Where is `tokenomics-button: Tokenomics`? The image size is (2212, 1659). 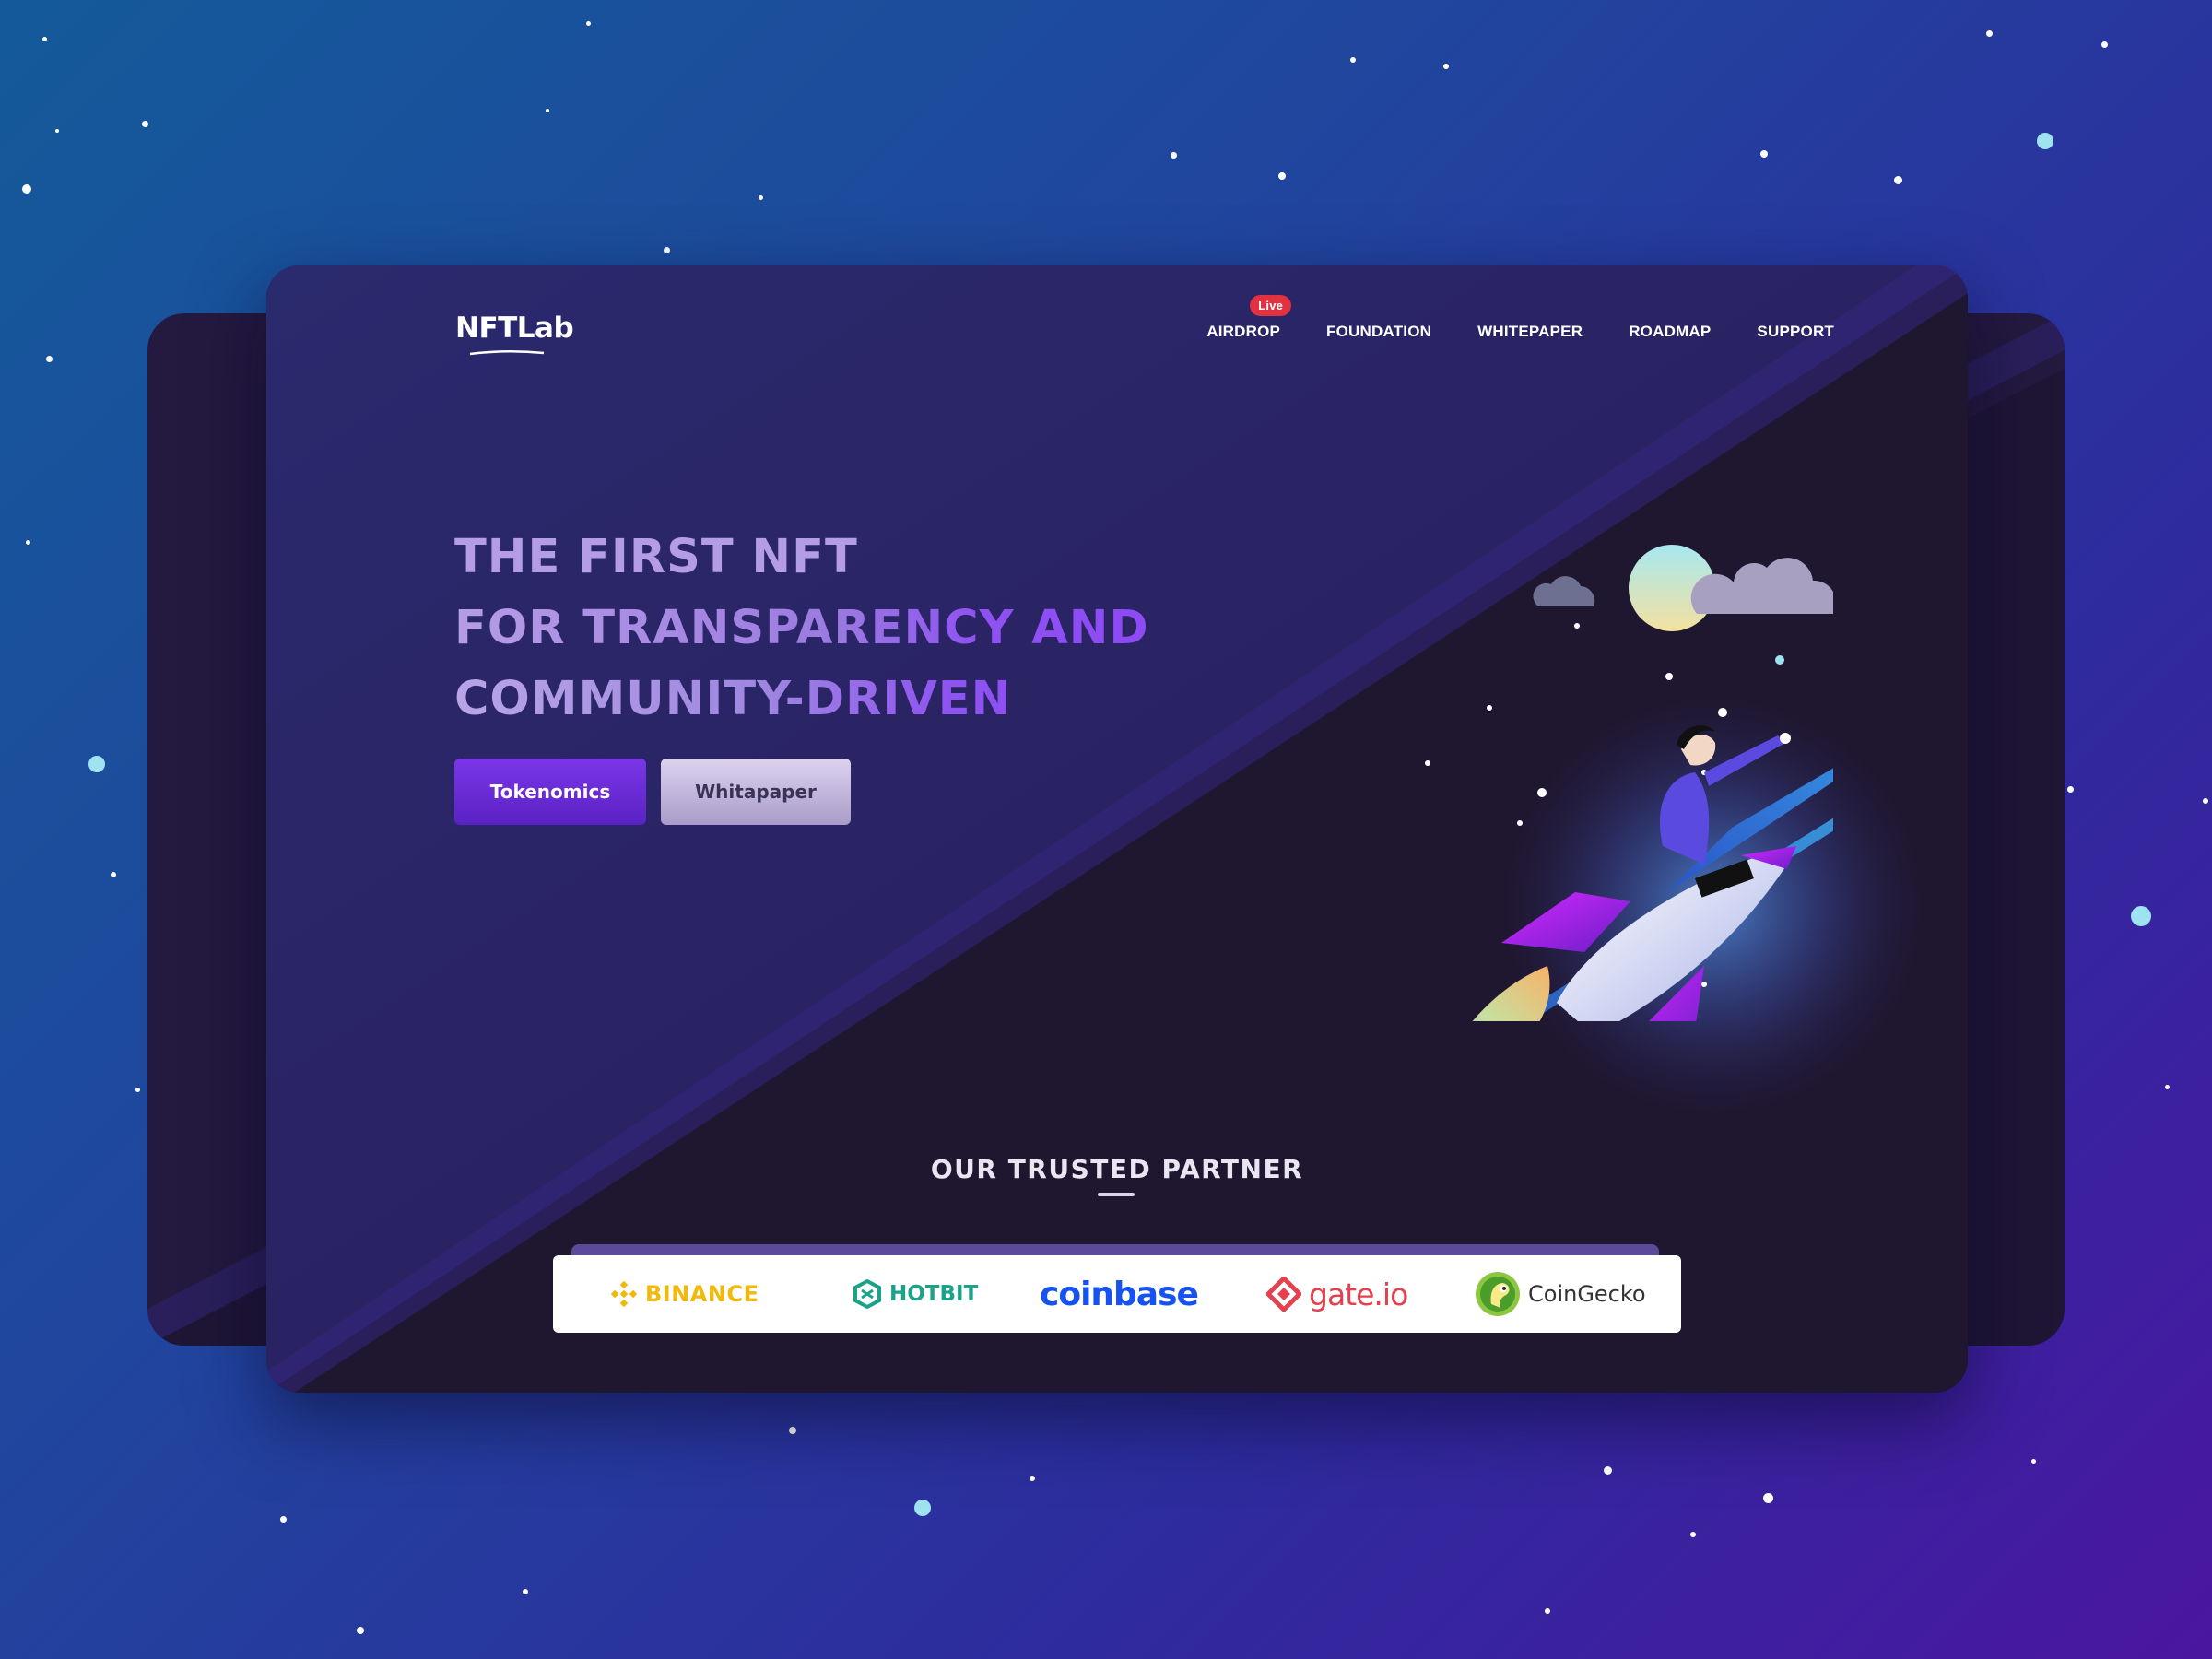 tokenomics-button: Tokenomics is located at coordinates (550, 792).